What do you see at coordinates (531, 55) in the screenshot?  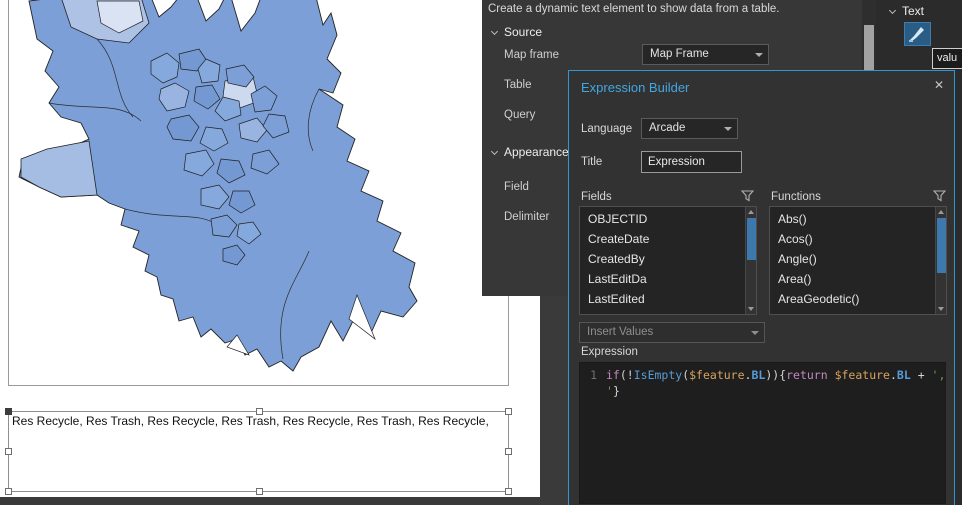 I see `map-frame-label: Map frame` at bounding box center [531, 55].